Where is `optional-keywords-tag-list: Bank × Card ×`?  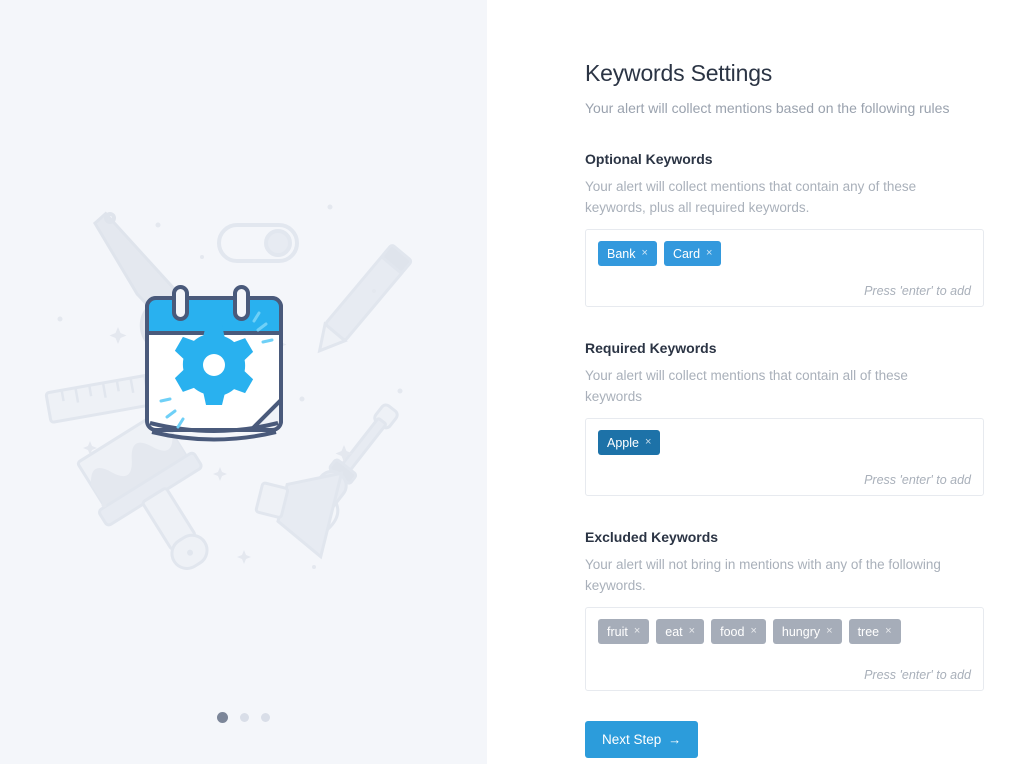 optional-keywords-tag-list: Bank × Card × is located at coordinates (784, 253).